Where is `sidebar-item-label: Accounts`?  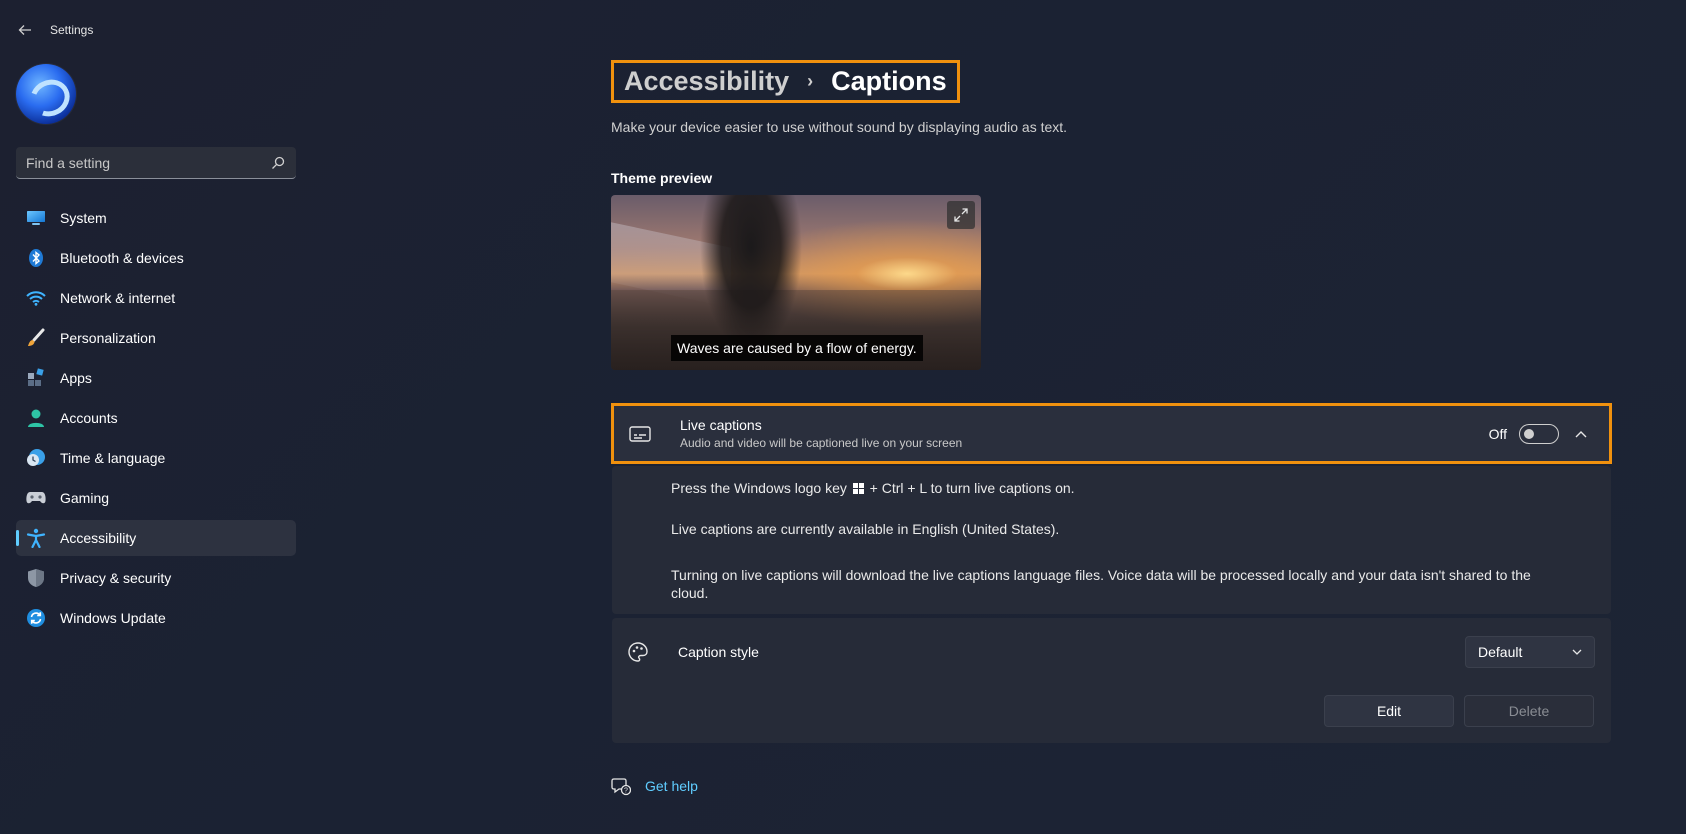
sidebar-item-label: Accounts is located at coordinates (89, 418).